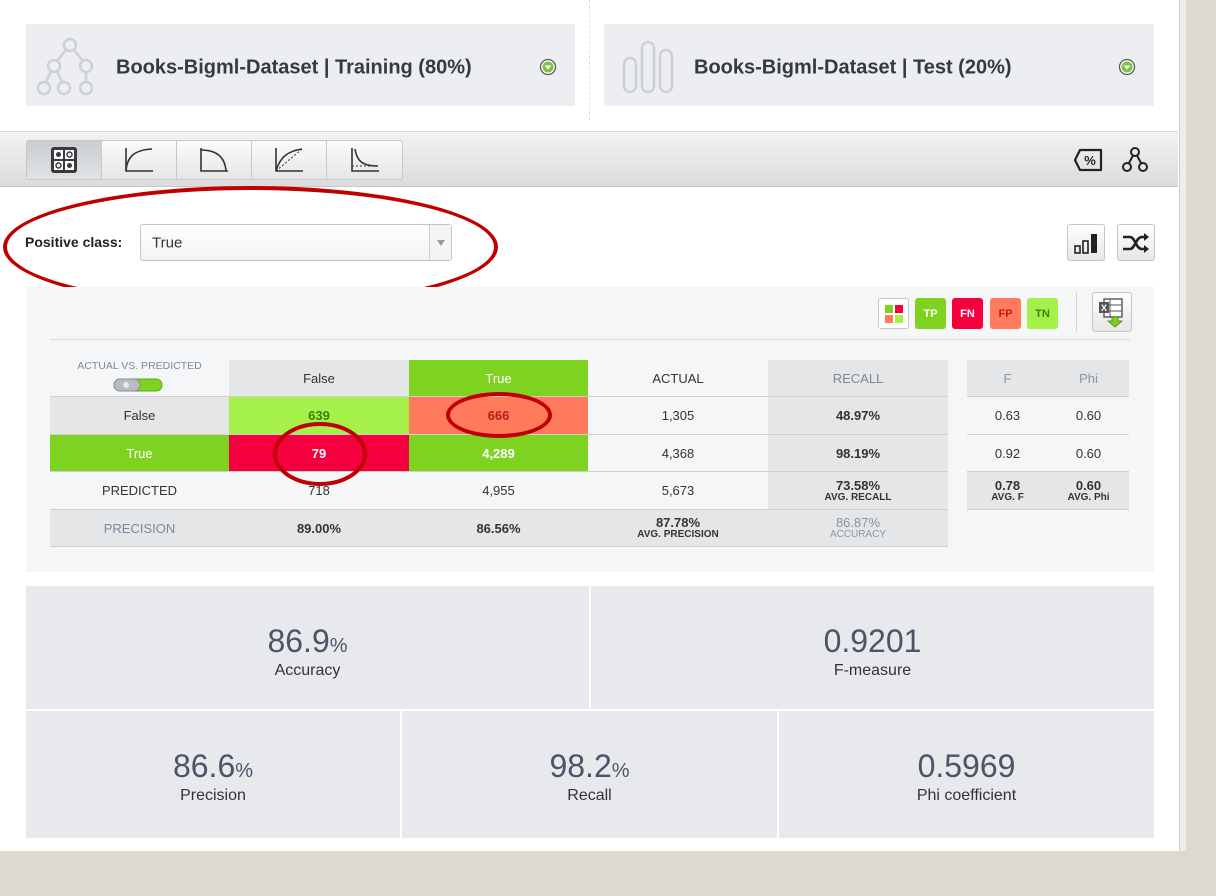  Describe the element at coordinates (1183, 425) in the screenshot. I see `page-scroll-rail` at that location.